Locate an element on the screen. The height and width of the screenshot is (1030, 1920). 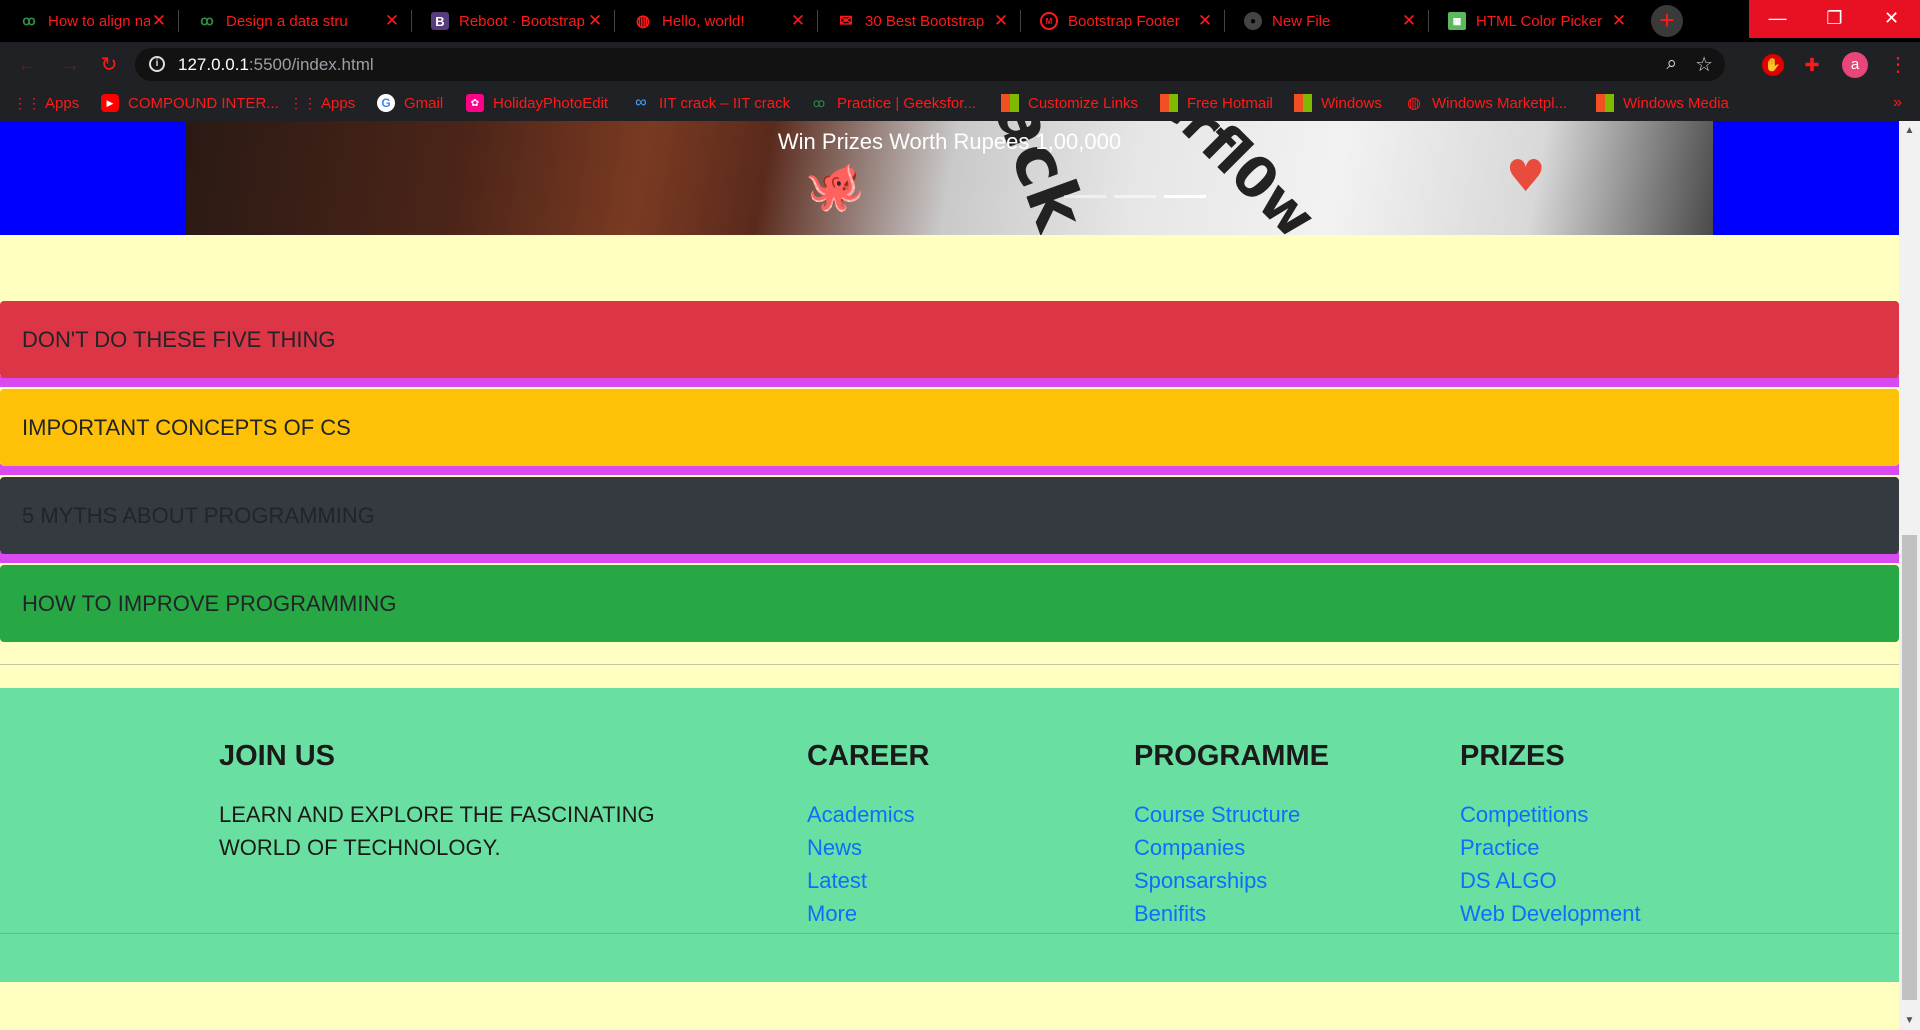
mdb-icon: M is located at coordinates (1049, 21).